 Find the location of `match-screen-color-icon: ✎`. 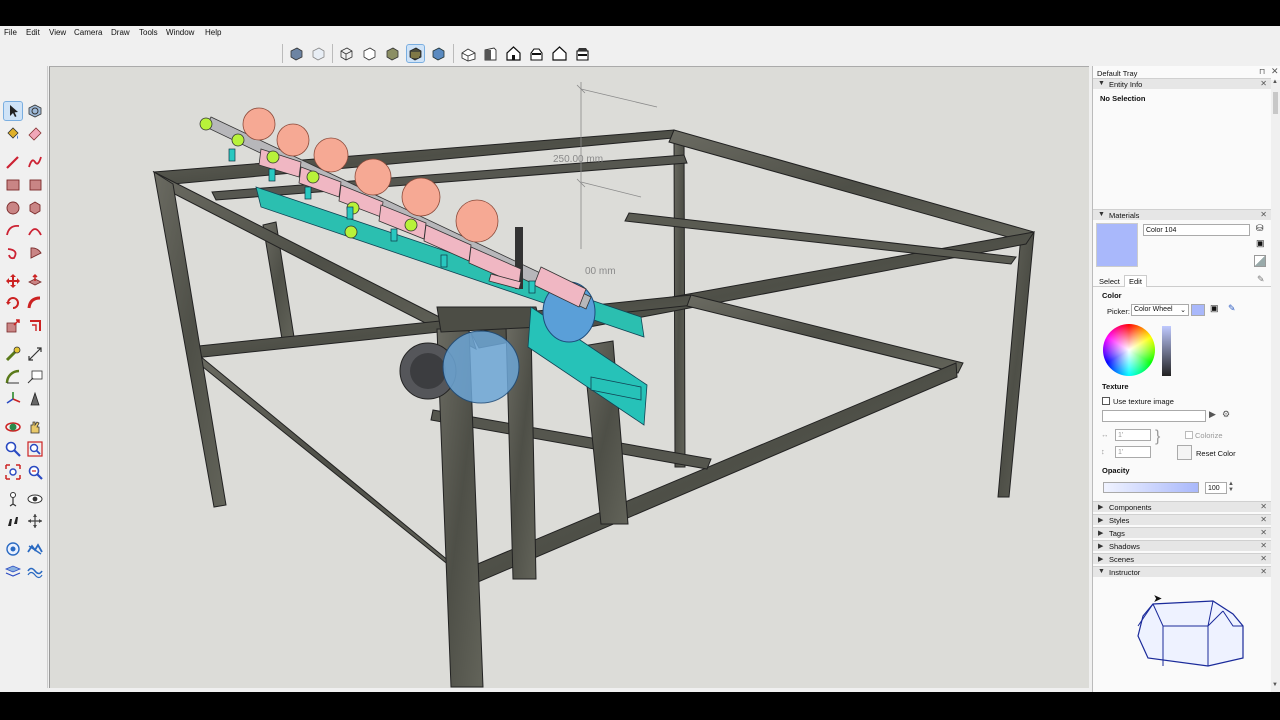

match-screen-color-icon: ✎ is located at coordinates (1232, 308).